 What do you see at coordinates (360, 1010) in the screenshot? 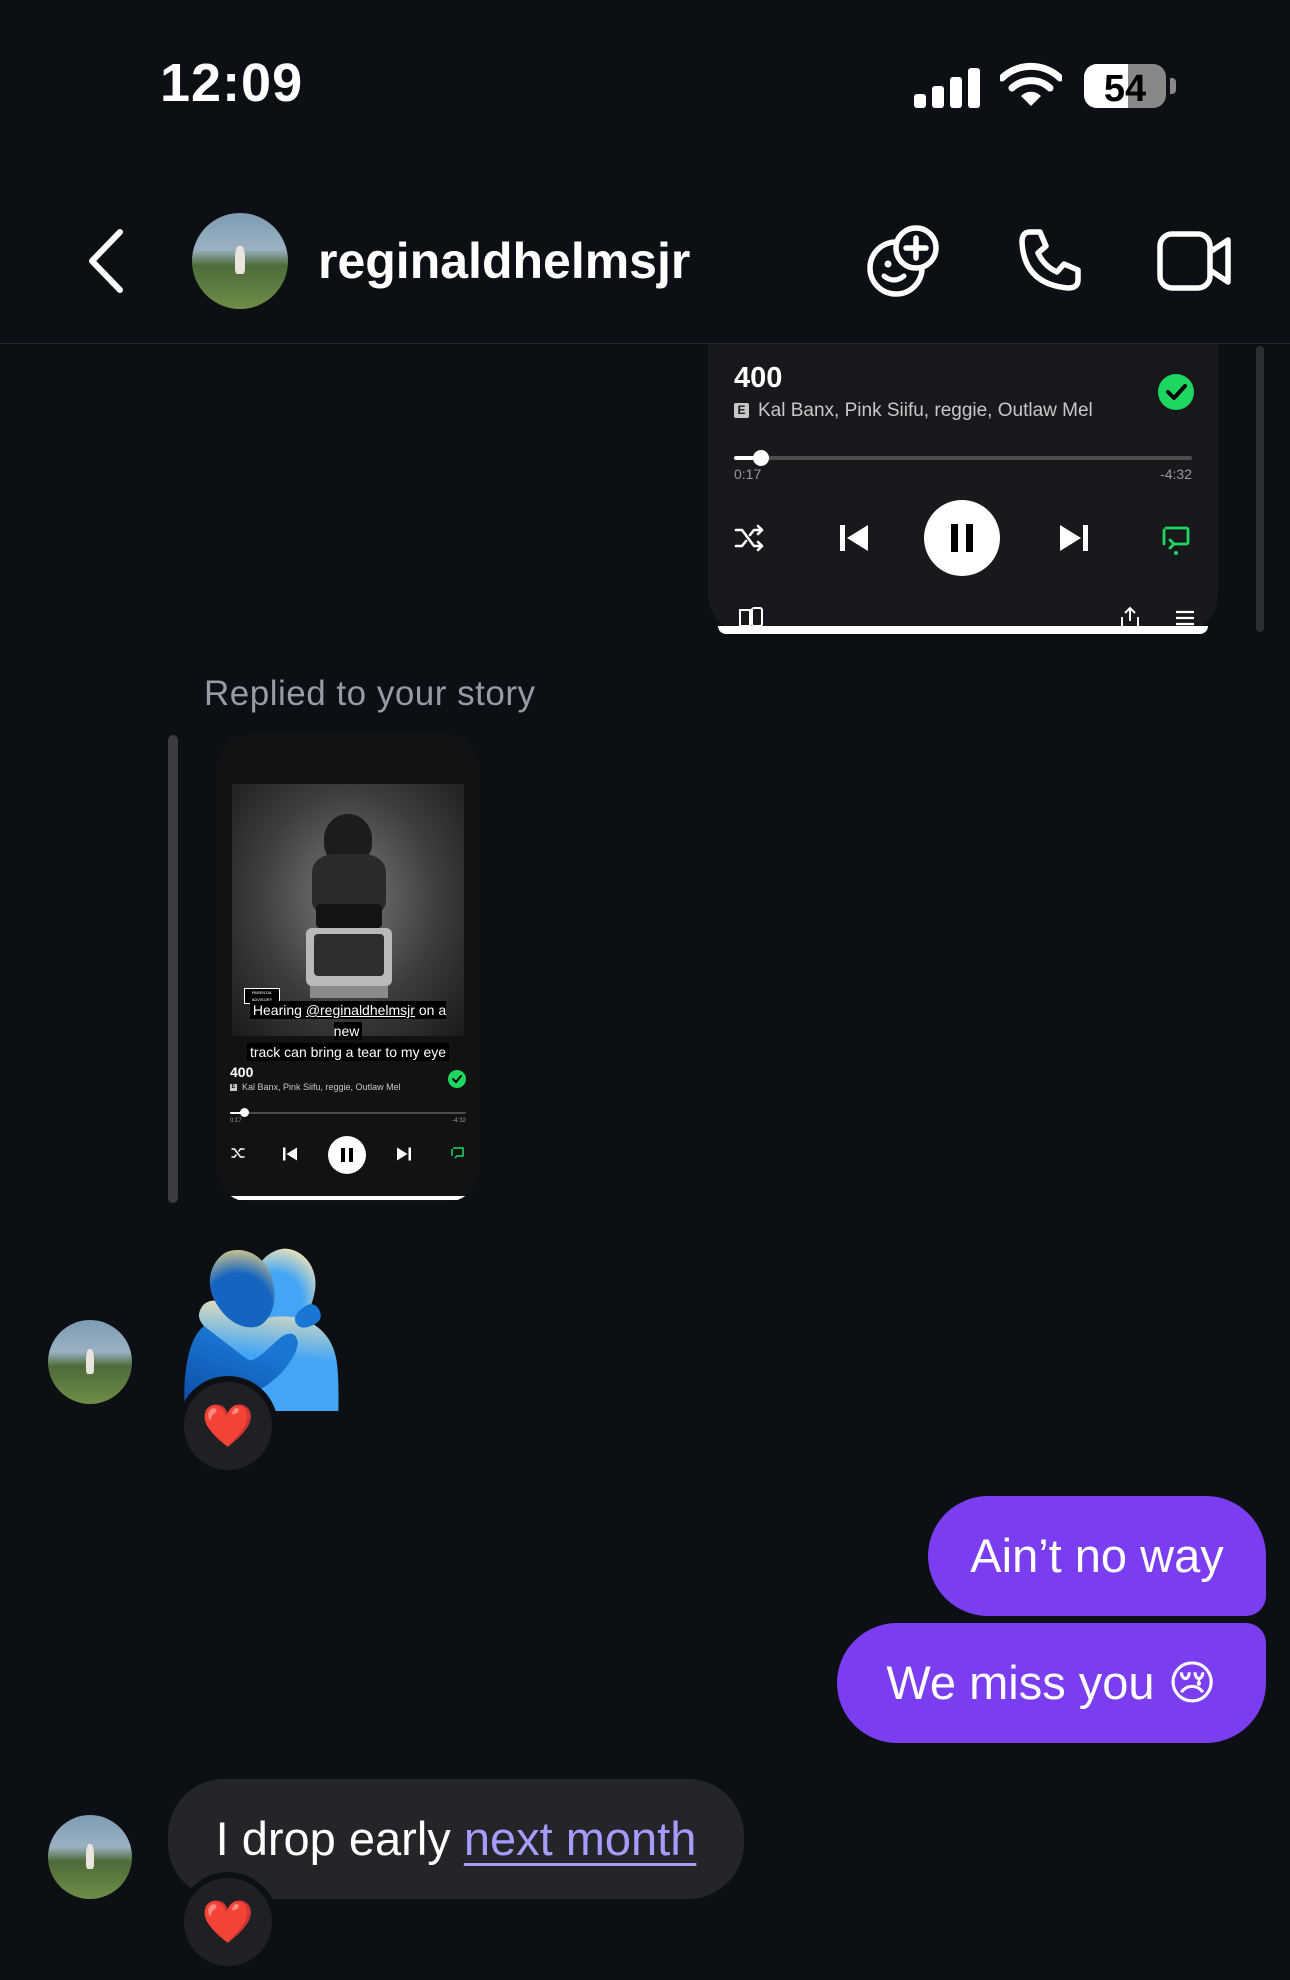
I see `caption-mention: @reginaldhelmsjr` at bounding box center [360, 1010].